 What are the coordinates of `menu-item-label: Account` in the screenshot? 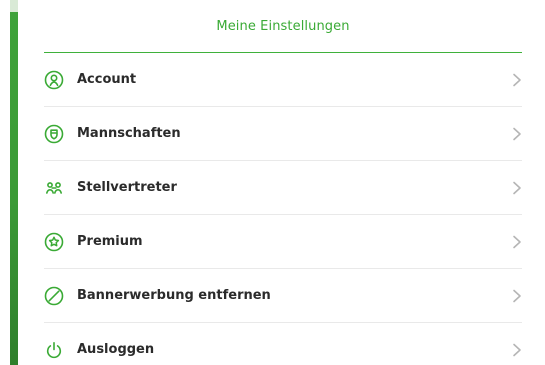 It's located at (107, 79).